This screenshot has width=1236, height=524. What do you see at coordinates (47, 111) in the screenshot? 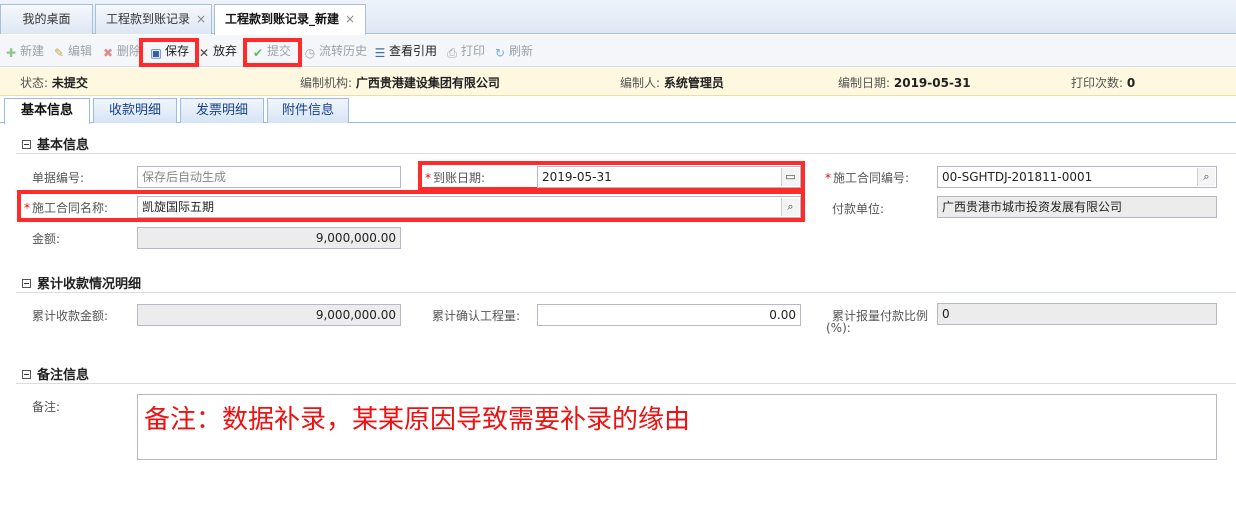
I see `tab-basic-info: 基本信息` at bounding box center [47, 111].